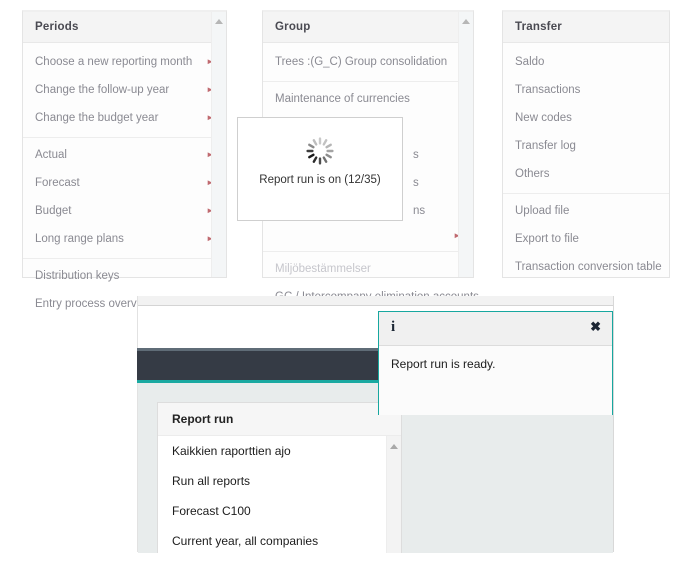 Image resolution: width=691 pixels, height=561 pixels. Describe the element at coordinates (114, 62) in the screenshot. I see `menu-item-label: Choose a new reporting month` at that location.